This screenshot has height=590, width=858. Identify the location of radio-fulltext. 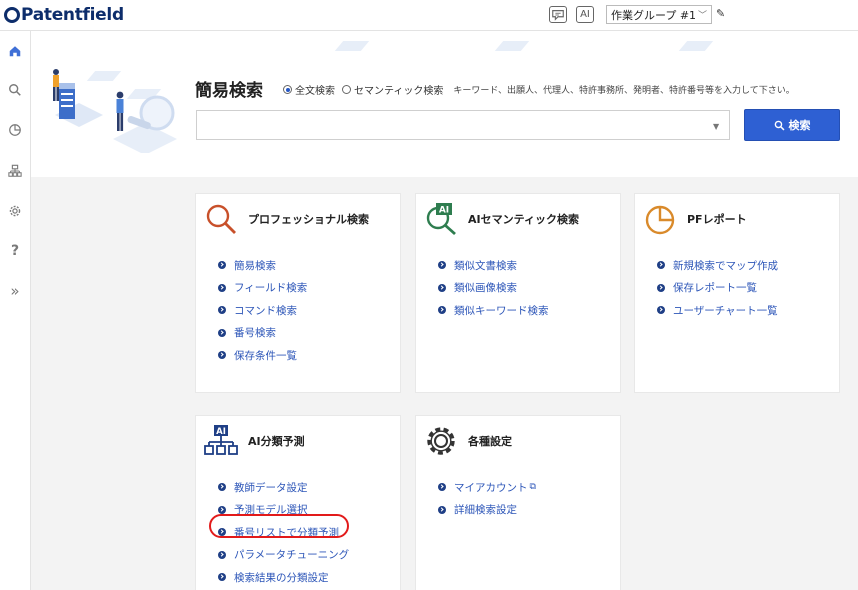
(287, 89).